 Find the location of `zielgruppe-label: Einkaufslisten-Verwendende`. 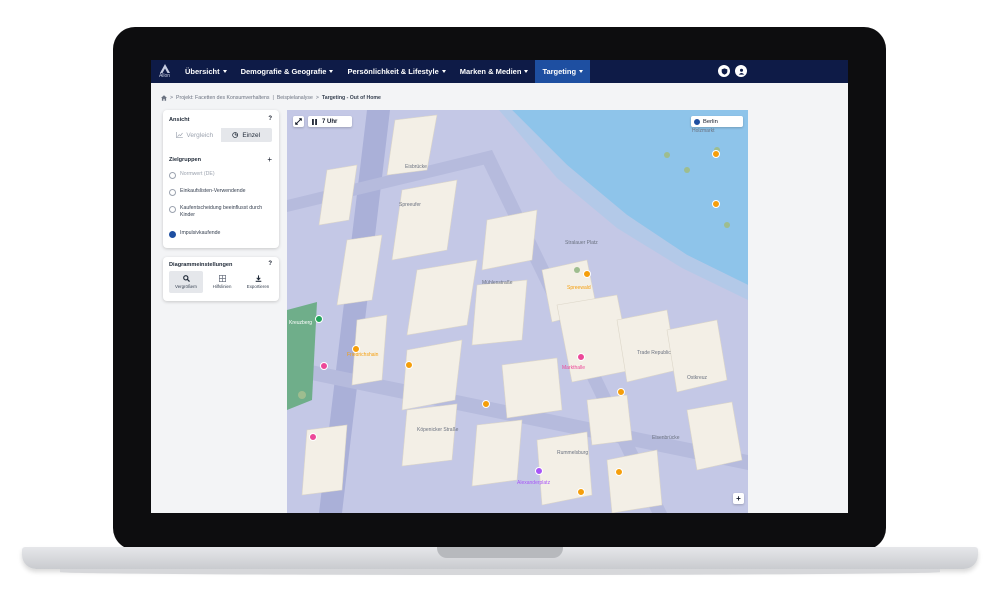

zielgruppe-label: Einkaufslisten-Verwendende is located at coordinates (213, 191).